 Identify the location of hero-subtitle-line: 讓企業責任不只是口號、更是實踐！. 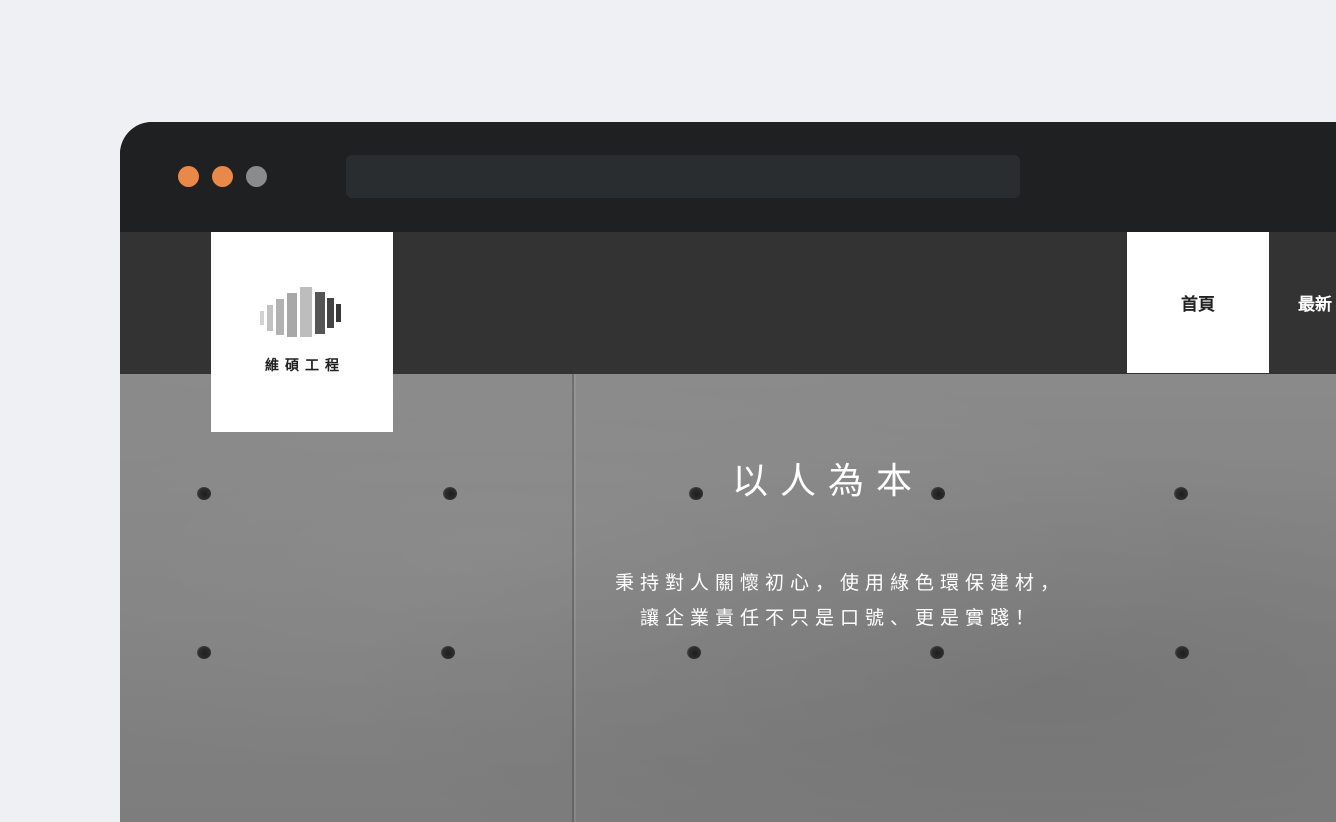
(839, 618).